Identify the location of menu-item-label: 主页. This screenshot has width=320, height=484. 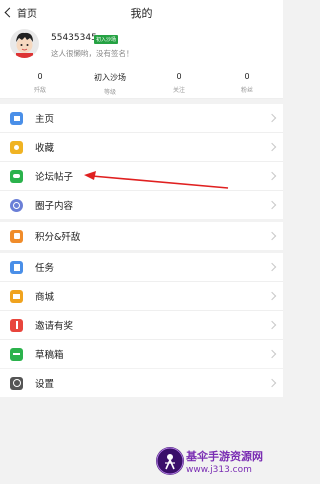
(45, 119).